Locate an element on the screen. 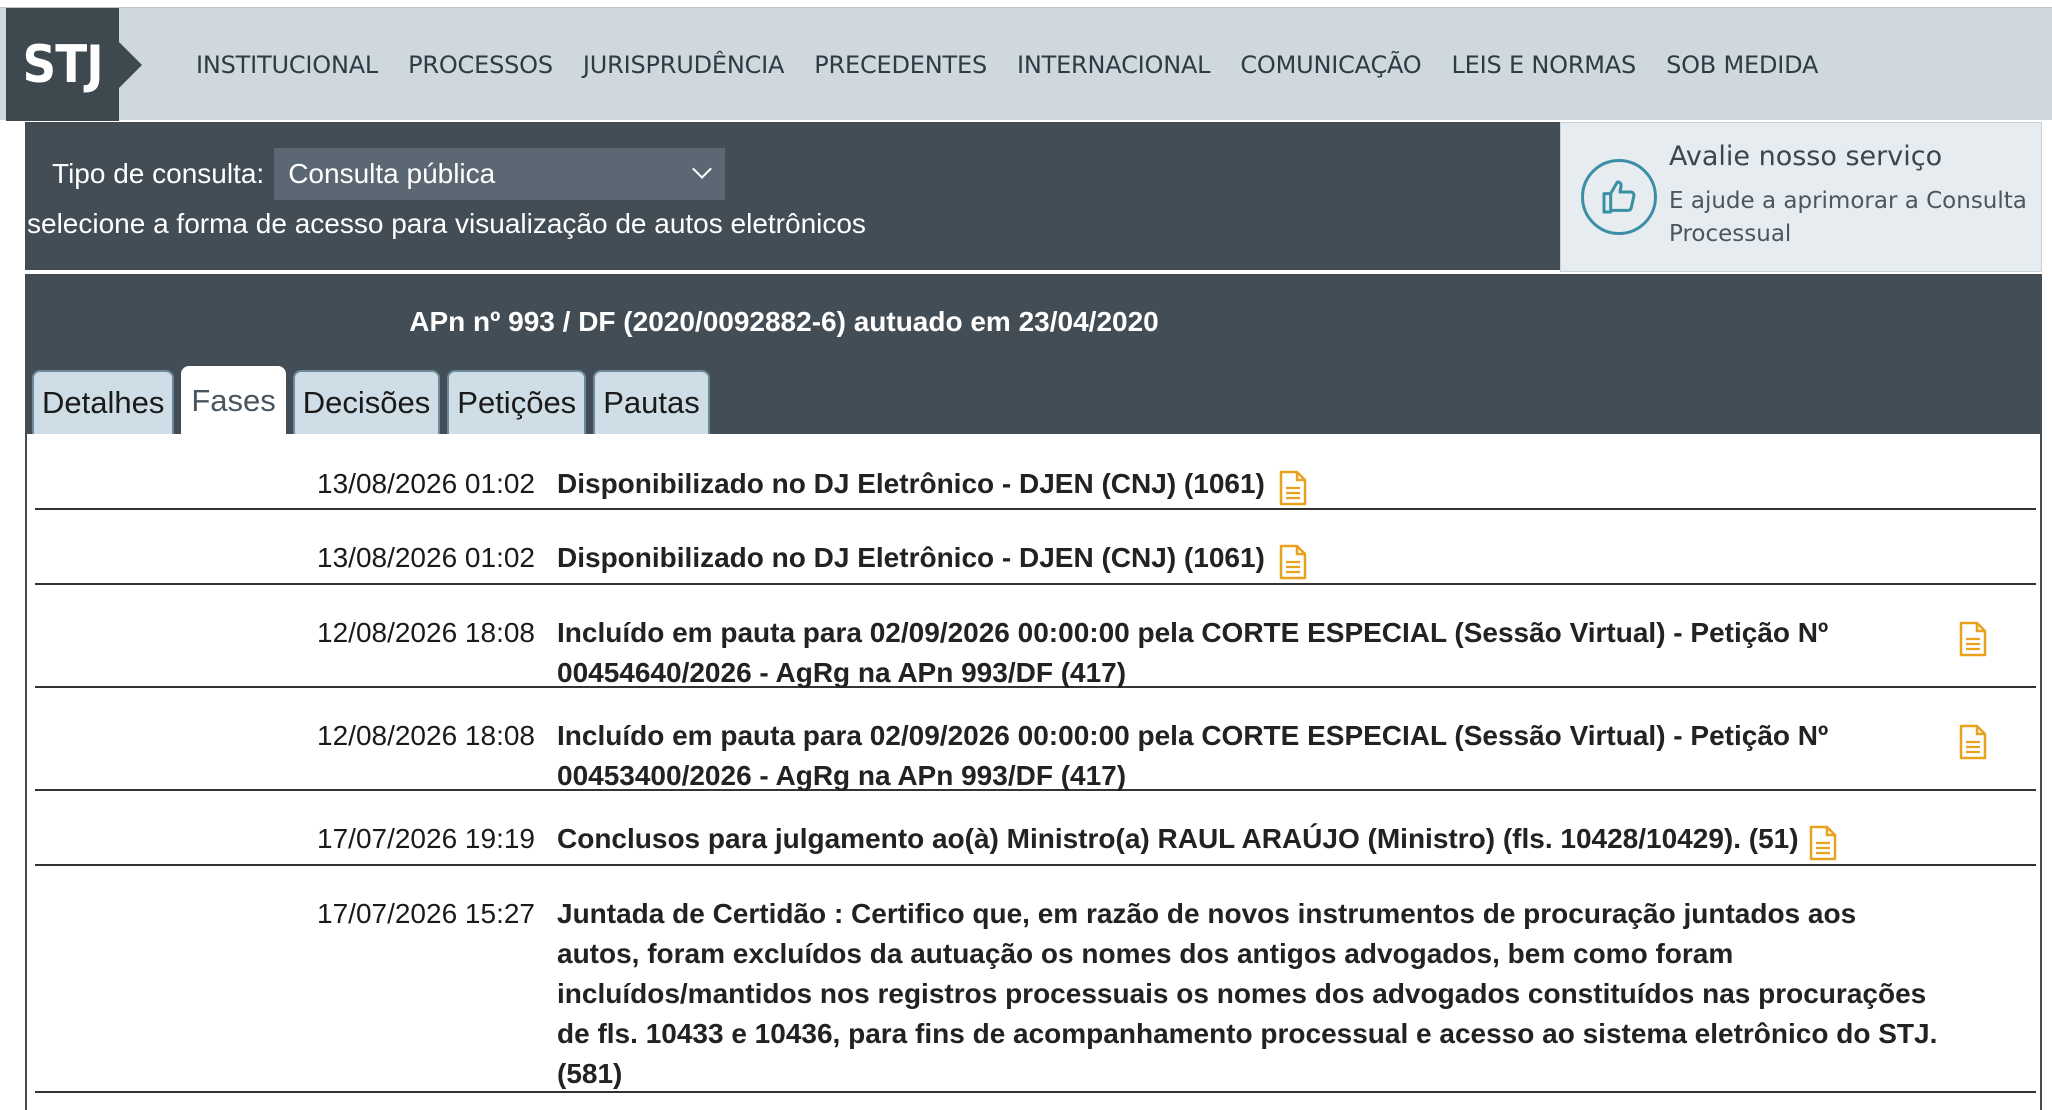  evaluate-title: Avalie nosso serviço is located at coordinates (1806, 156).